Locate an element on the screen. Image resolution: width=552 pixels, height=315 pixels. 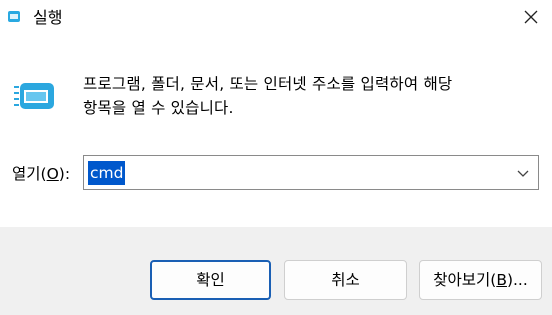
run-app-icon is located at coordinates (14, 16).